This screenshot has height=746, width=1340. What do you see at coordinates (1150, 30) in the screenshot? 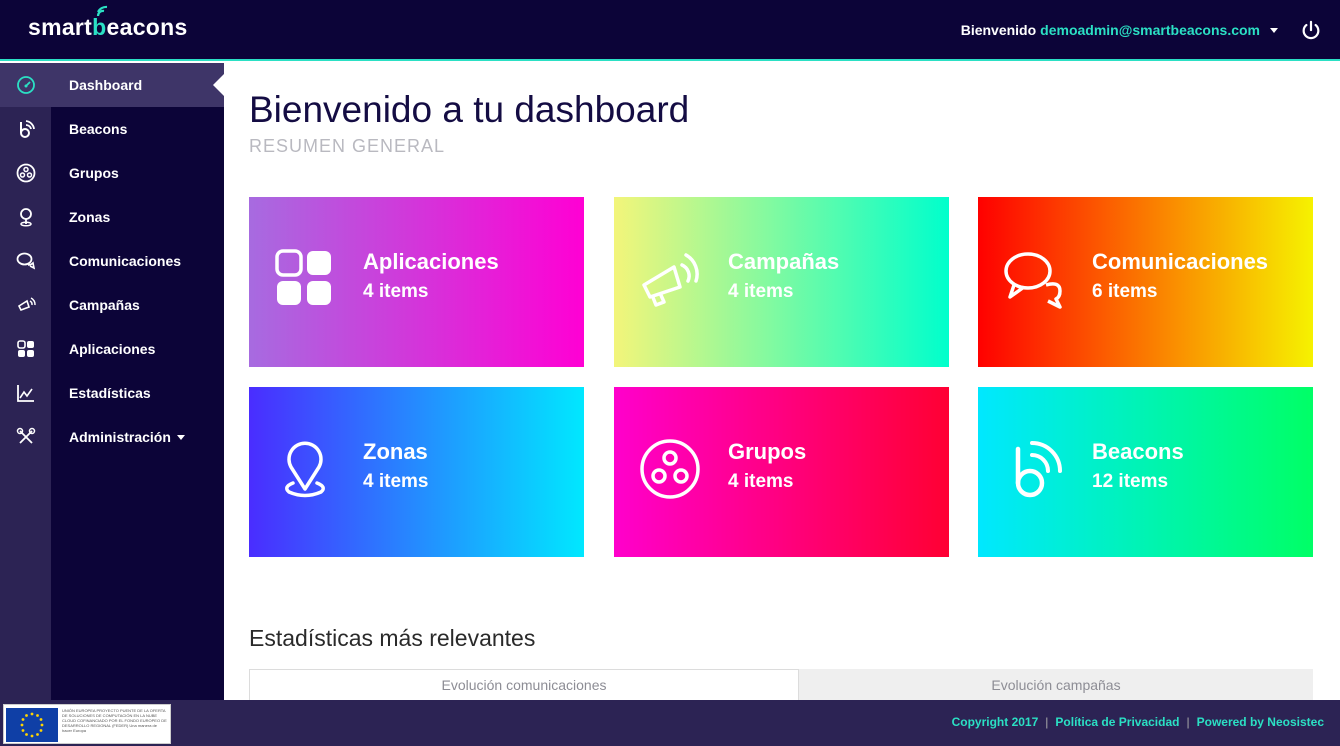
I see `user-email: demoadmin@smartbeacons.com` at bounding box center [1150, 30].